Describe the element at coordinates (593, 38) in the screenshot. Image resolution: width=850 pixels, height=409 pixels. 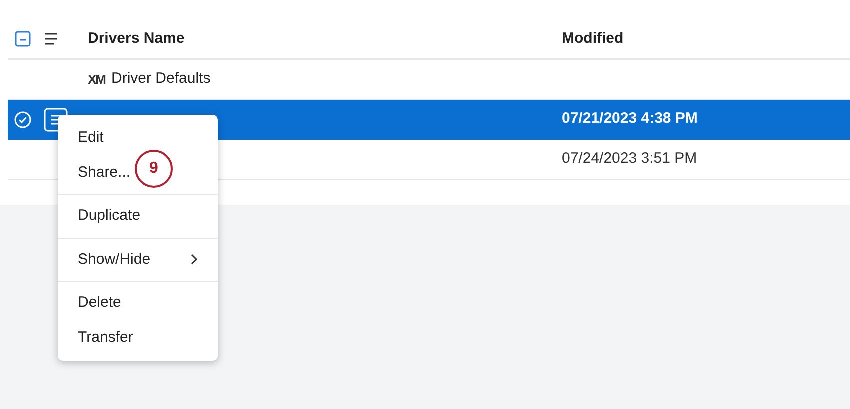
I see `column-header: Modified` at that location.